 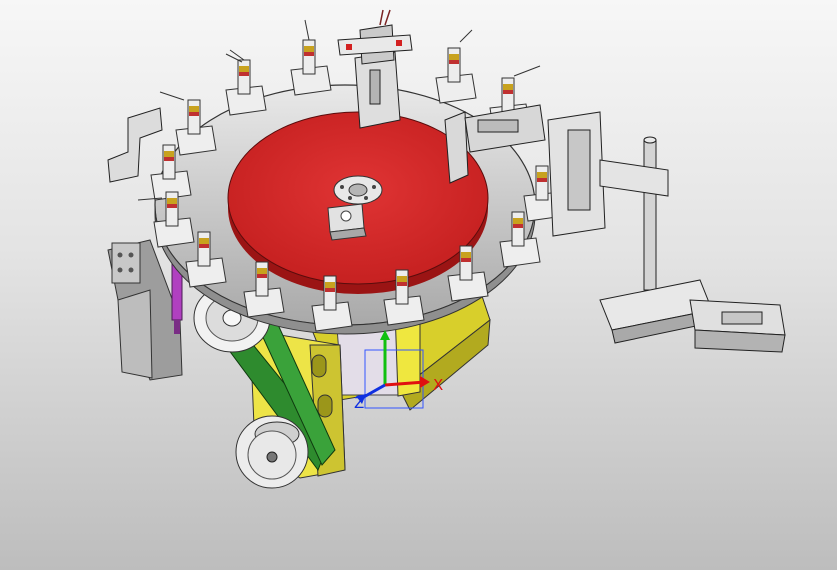 I want to click on lower-pulley, so click(x=272, y=452).